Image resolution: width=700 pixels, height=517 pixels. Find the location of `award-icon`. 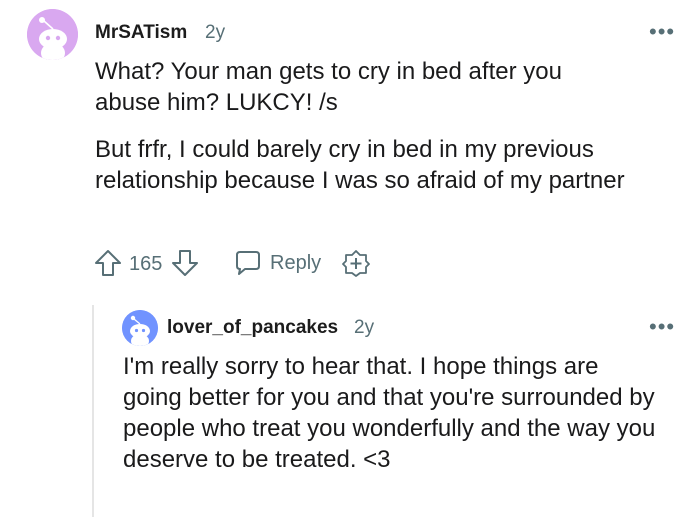

award-icon is located at coordinates (356, 263).